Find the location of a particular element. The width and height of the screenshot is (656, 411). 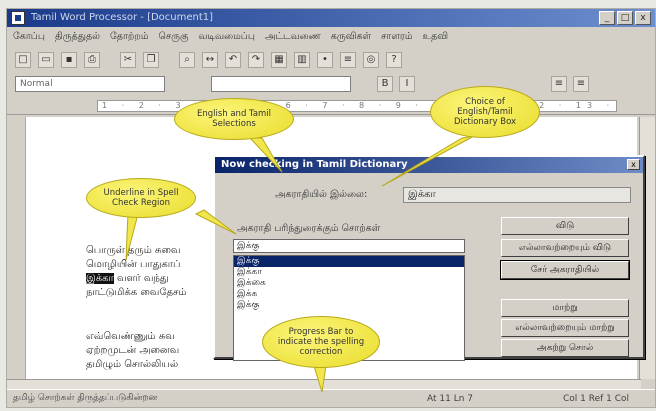

menu-help: உதவி is located at coordinates (435, 37).